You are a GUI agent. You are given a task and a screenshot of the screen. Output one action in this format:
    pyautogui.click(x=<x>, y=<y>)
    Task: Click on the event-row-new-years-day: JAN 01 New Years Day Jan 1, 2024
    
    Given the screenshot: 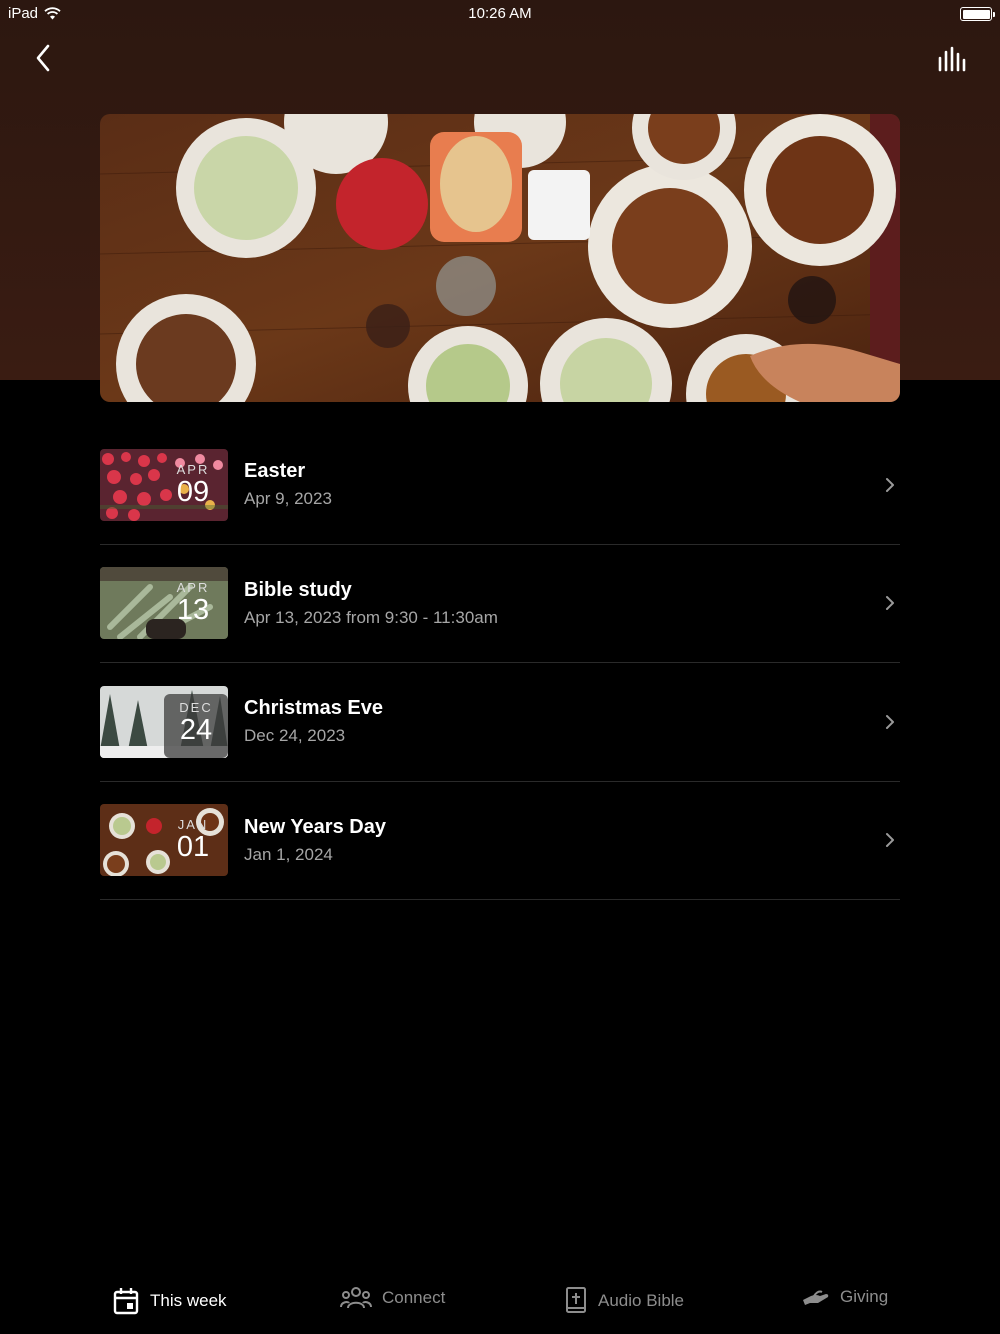 What is the action you would take?
    pyautogui.click(x=500, y=841)
    